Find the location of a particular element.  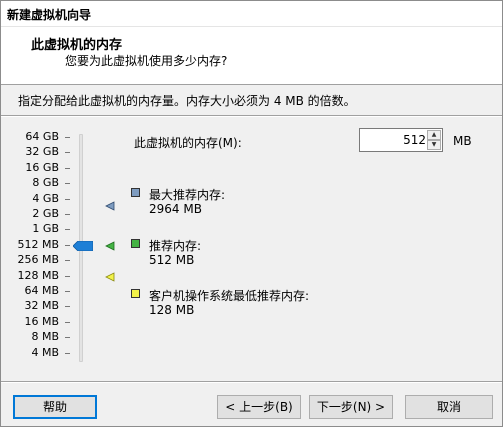

wizard-header: 此虚拟机的内存 您要为此虚拟机使用多少内存? is located at coordinates (251, 56).